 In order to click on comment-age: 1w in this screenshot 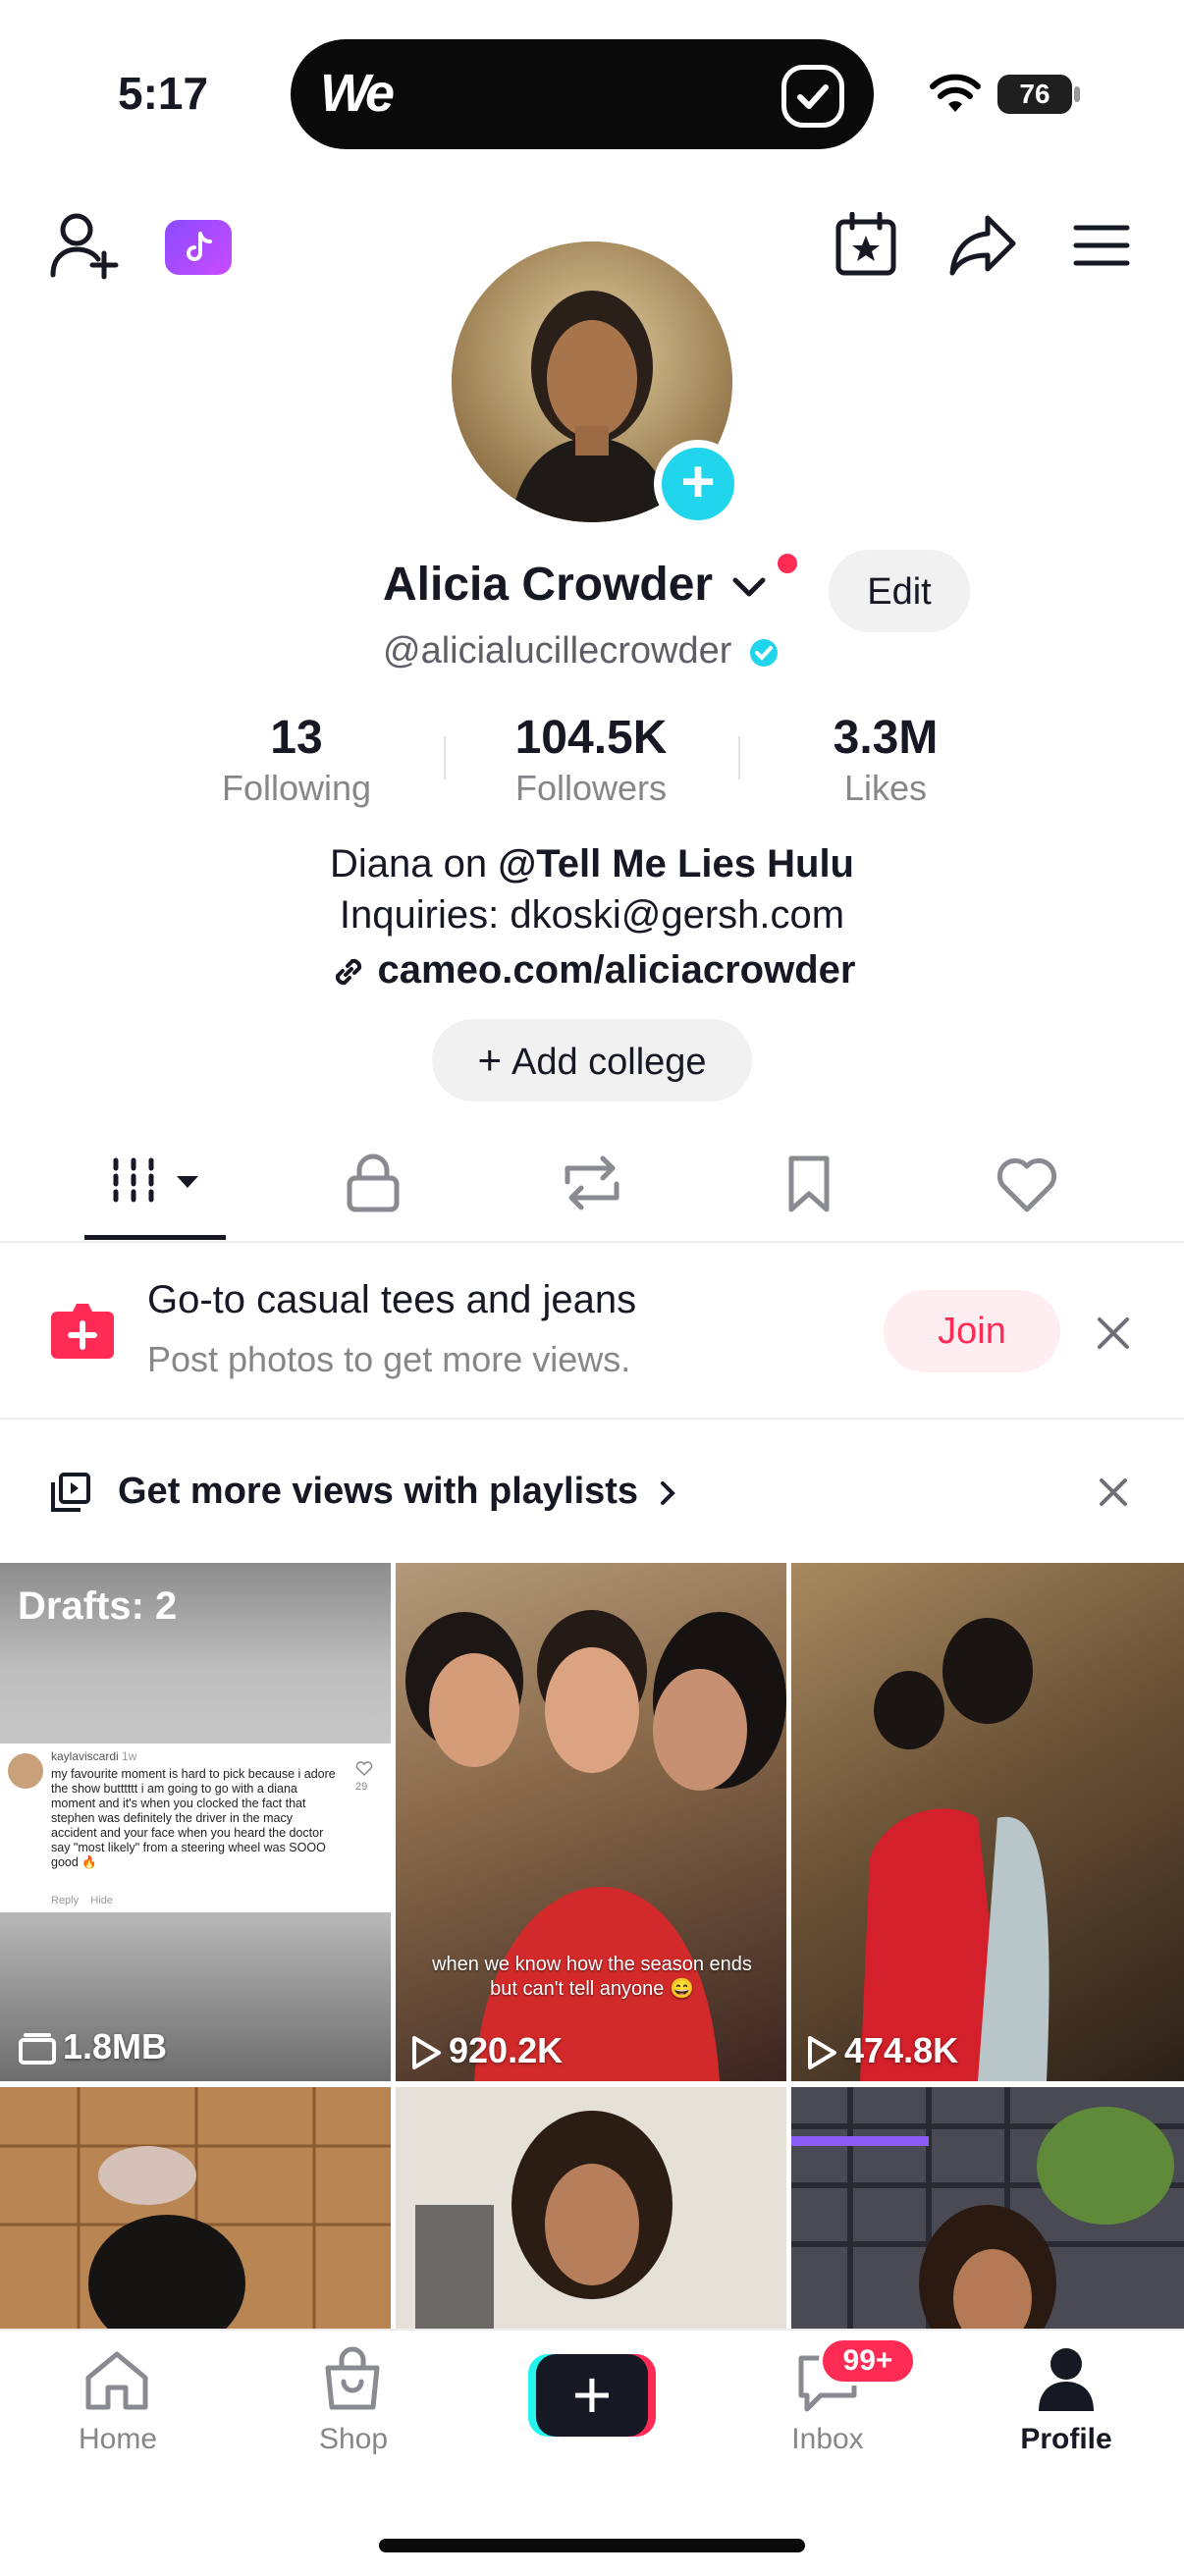, I will do `click(129, 1756)`.